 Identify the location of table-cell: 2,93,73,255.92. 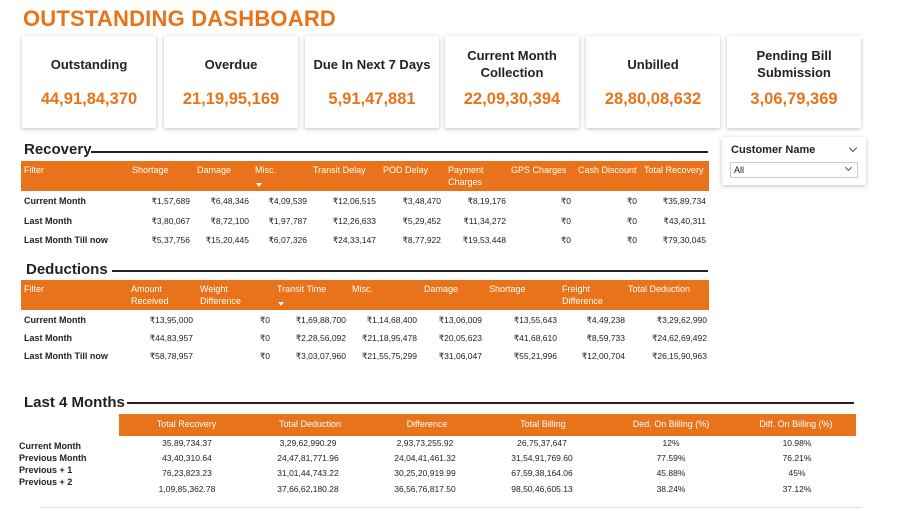
(425, 443).